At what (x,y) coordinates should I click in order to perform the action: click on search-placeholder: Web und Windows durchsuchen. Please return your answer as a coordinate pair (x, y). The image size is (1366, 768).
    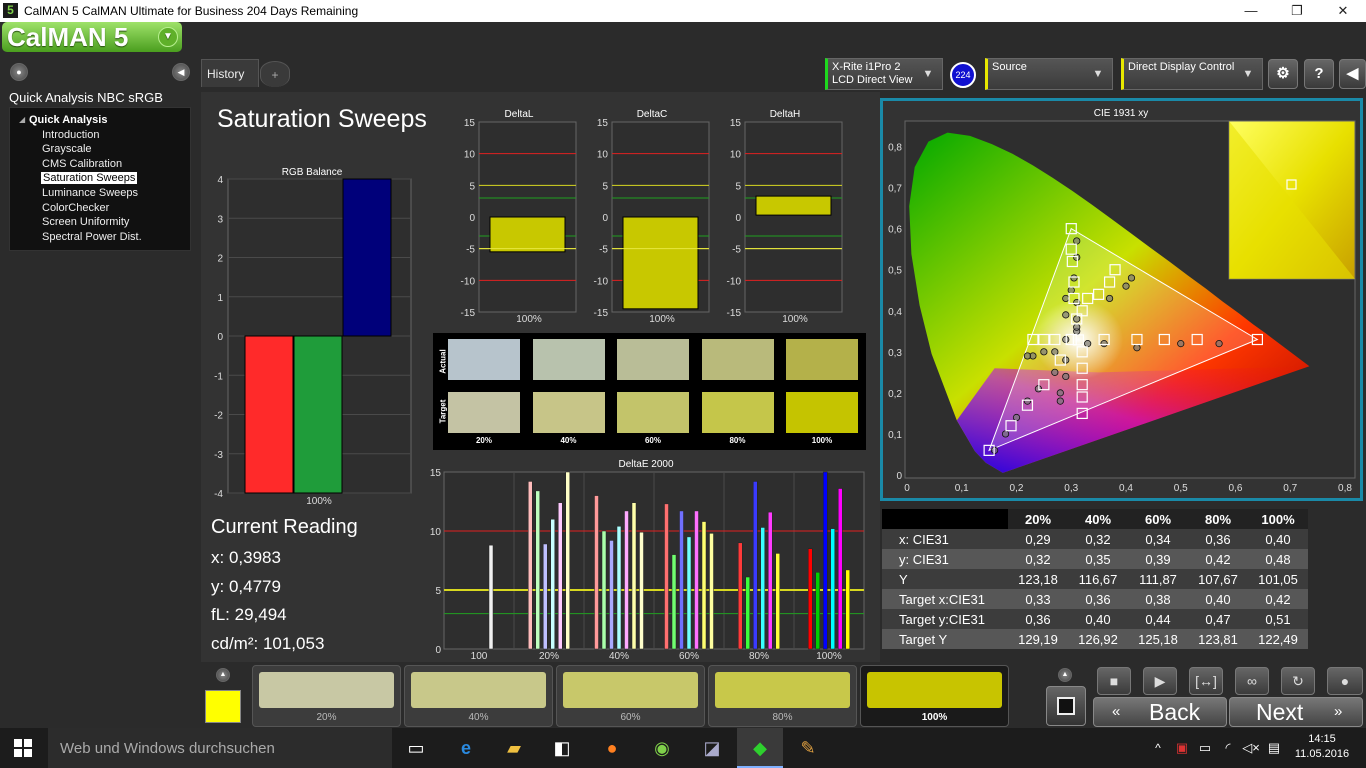
    Looking at the image, I should click on (167, 748).